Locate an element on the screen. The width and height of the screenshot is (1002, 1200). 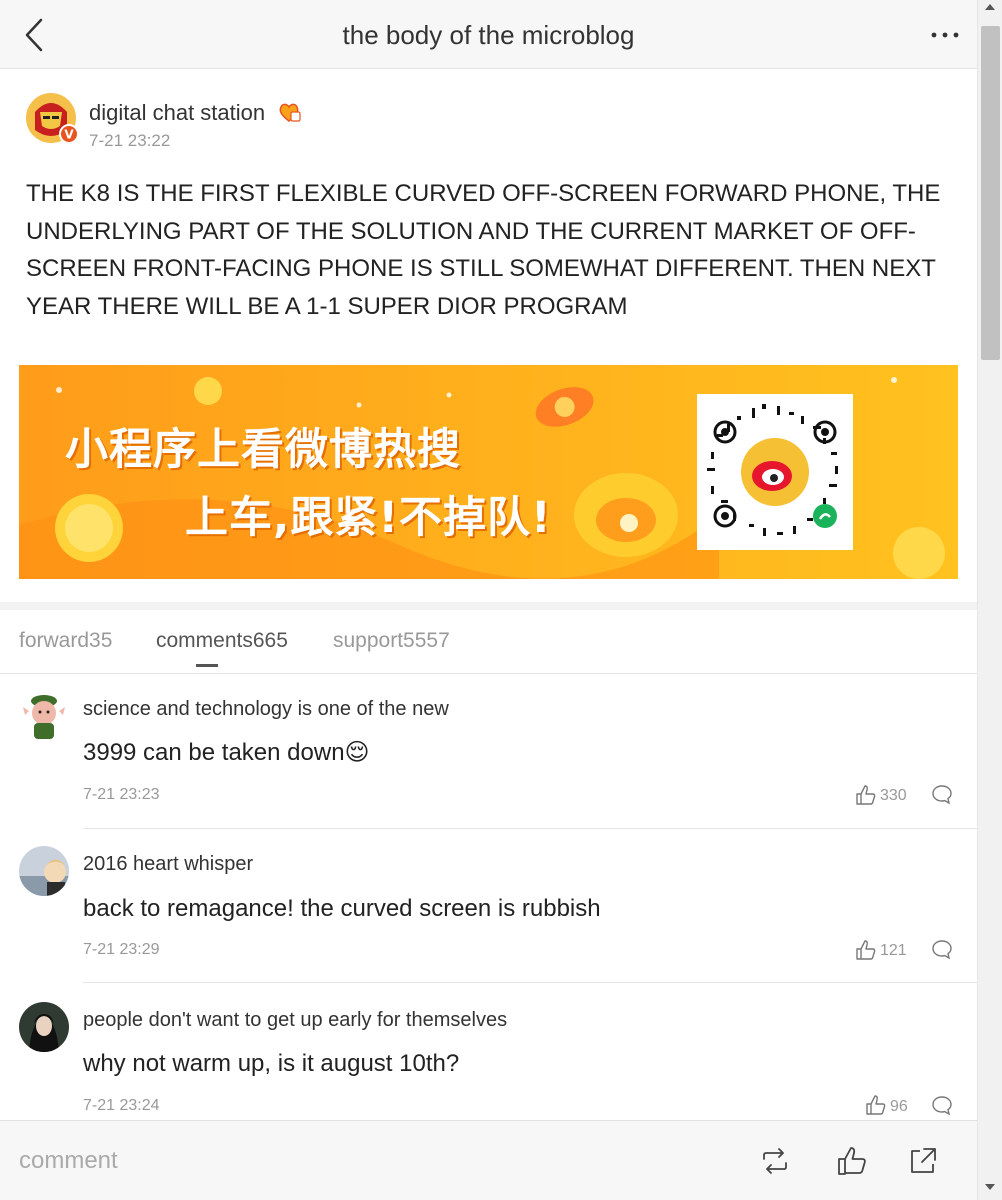
scrollbar-thumb is located at coordinates (990, 193).